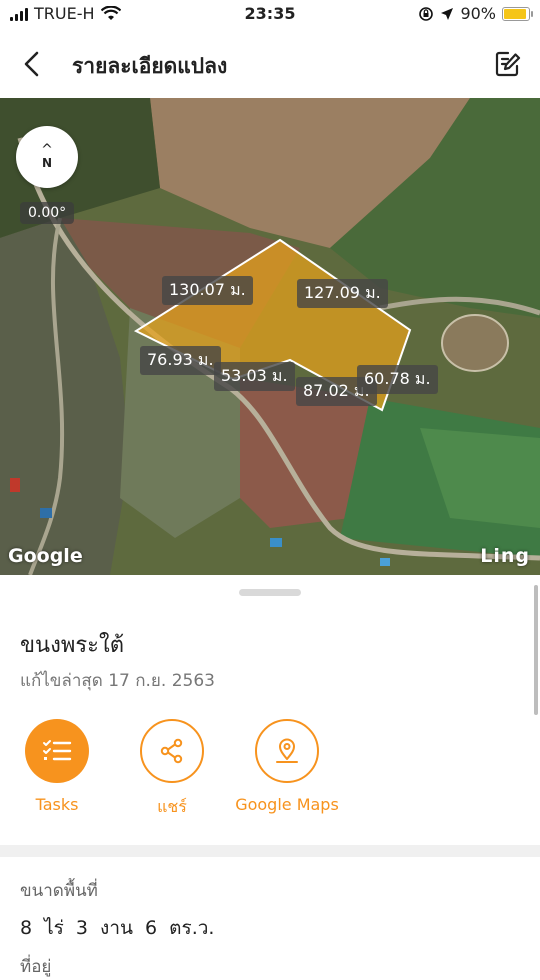 Image resolution: width=540 pixels, height=980 pixels. I want to click on chevron-left-icon, so click(31, 64).